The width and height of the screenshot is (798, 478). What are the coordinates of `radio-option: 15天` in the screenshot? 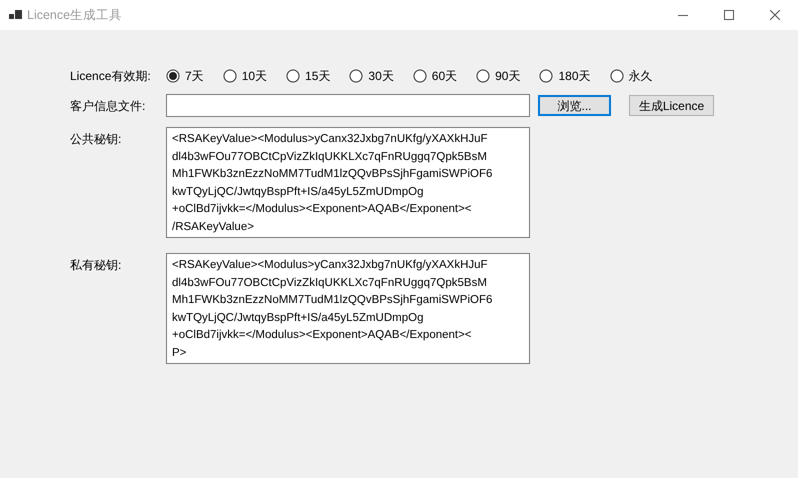 It's located at (308, 76).